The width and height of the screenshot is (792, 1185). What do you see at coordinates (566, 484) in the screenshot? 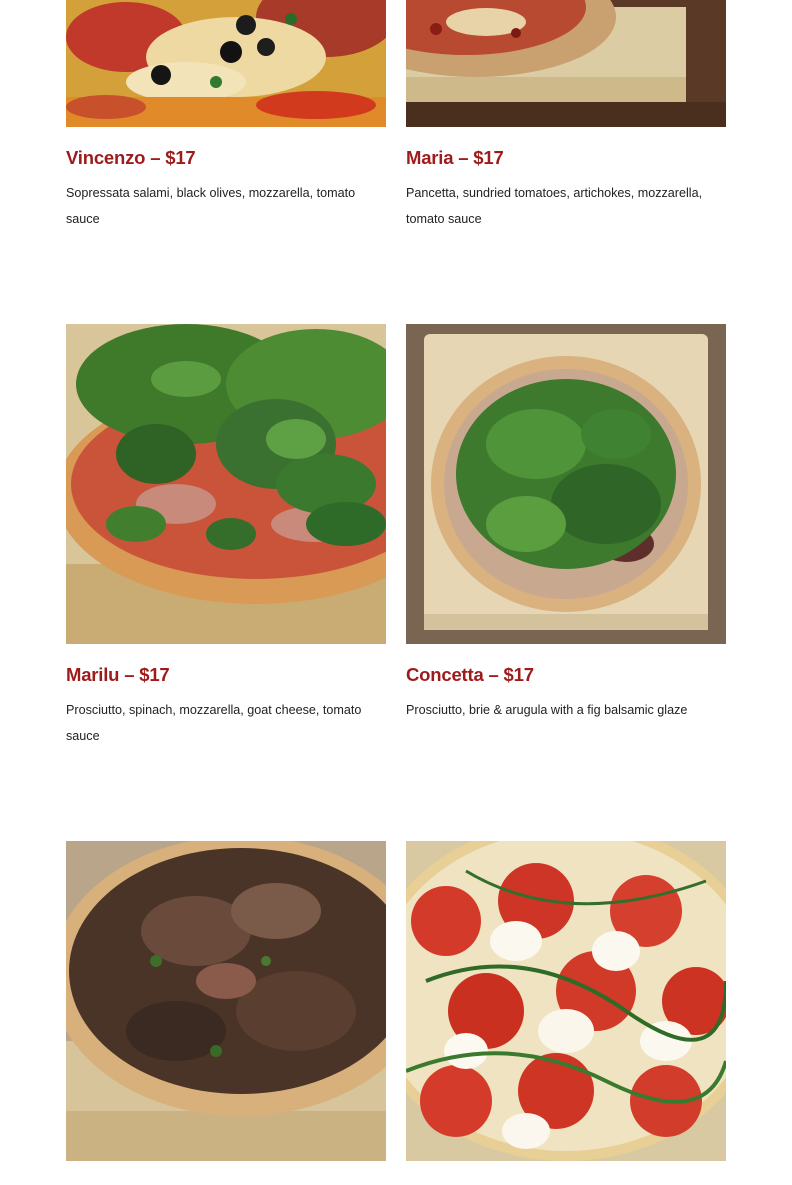
I see `concetta-pizza-photo` at bounding box center [566, 484].